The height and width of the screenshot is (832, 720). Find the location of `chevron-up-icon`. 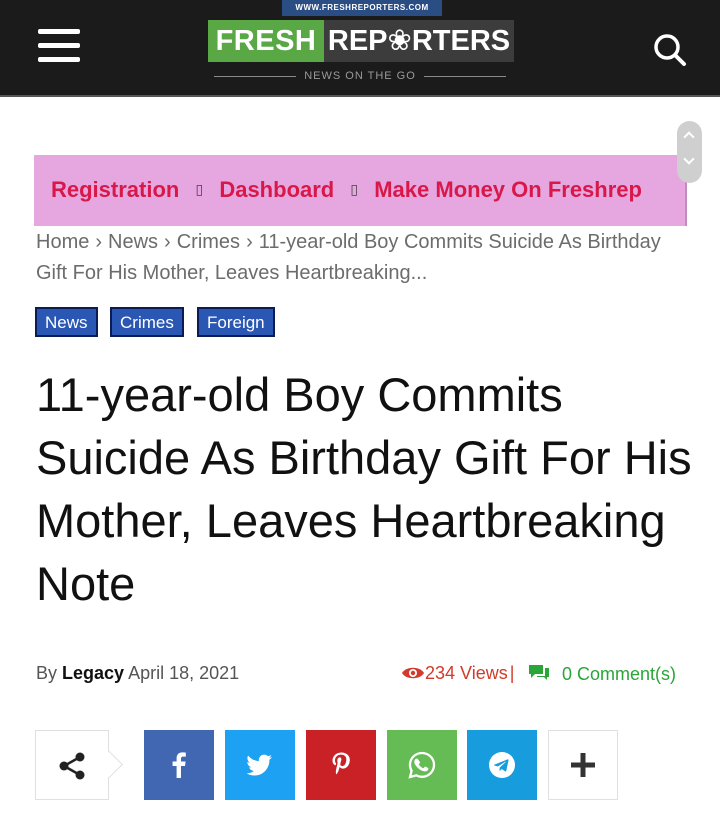

chevron-up-icon is located at coordinates (689, 137).